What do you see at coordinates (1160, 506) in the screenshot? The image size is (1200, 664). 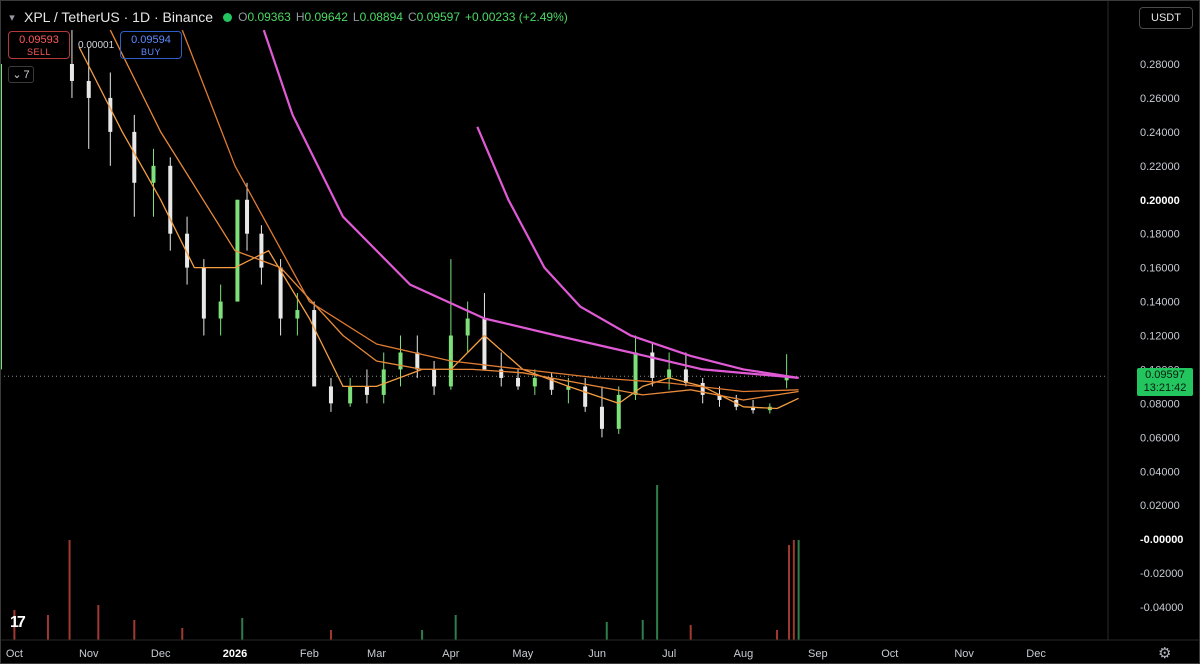 I see `y-tick-label: 0.02000` at bounding box center [1160, 506].